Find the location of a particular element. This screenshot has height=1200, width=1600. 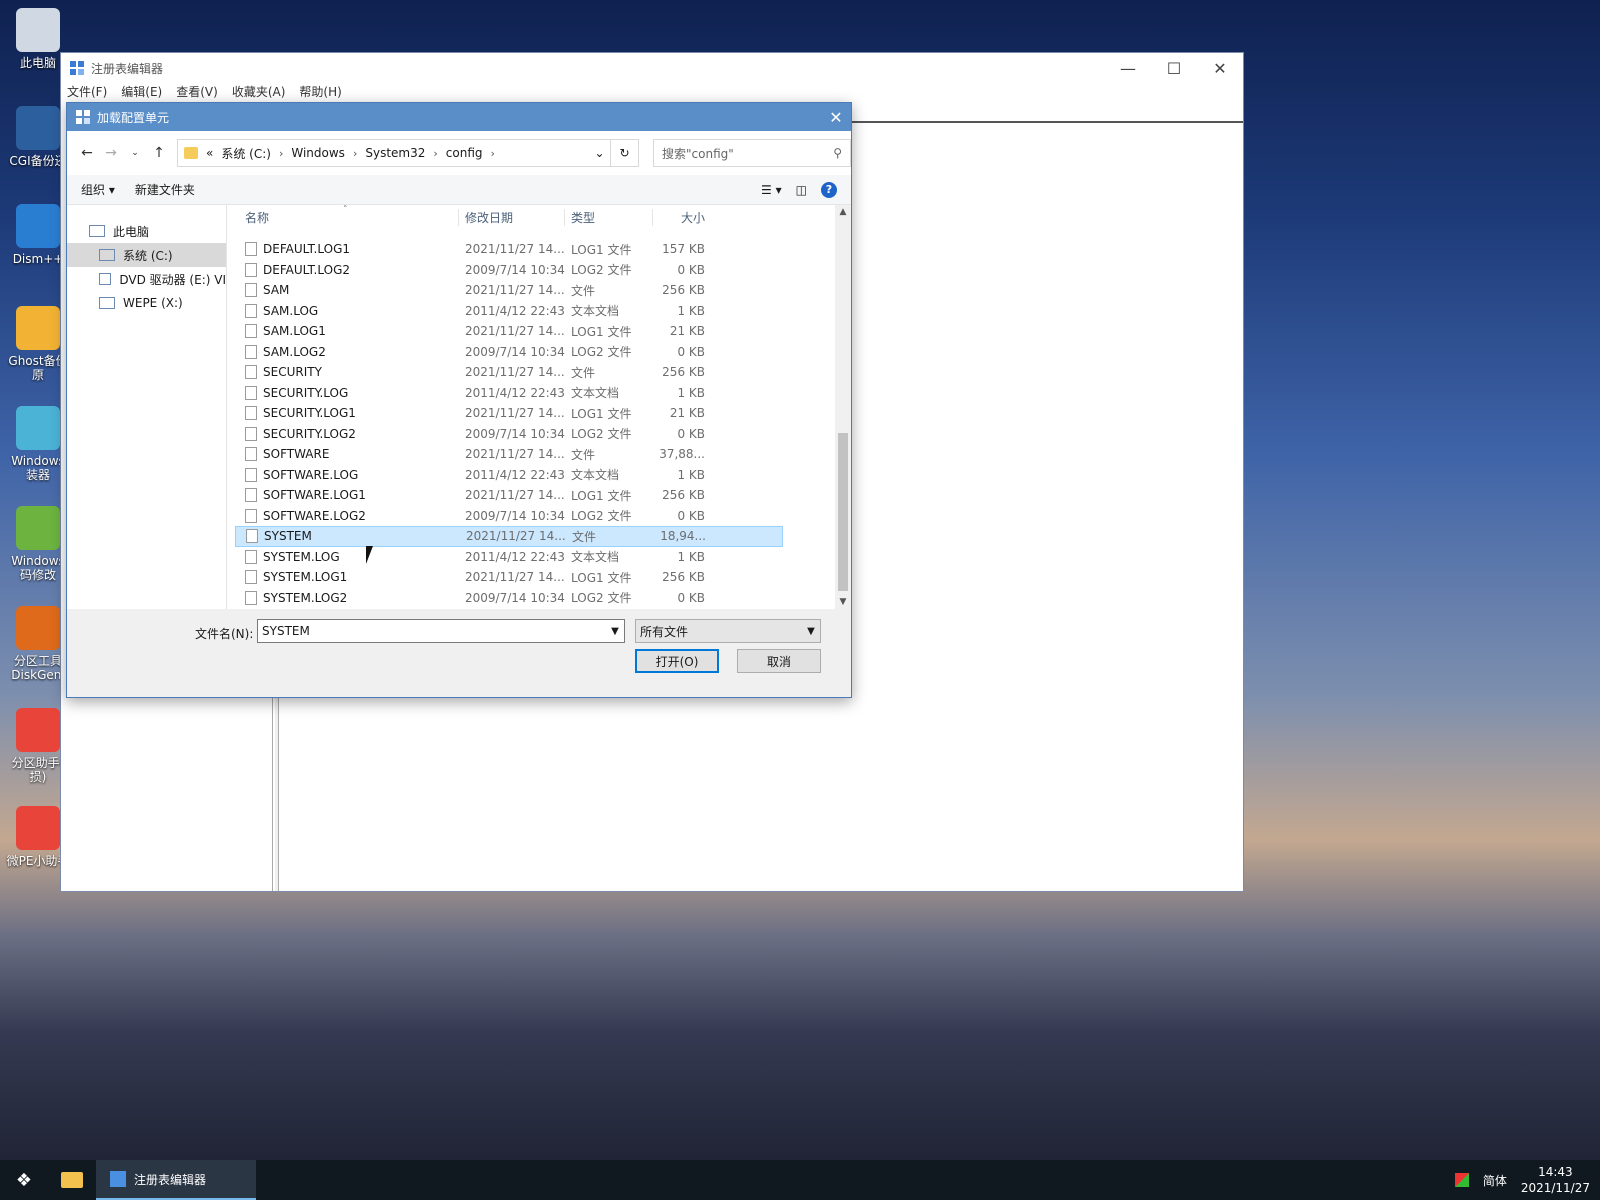

menu-item: 文件(F) is located at coordinates (87, 93).